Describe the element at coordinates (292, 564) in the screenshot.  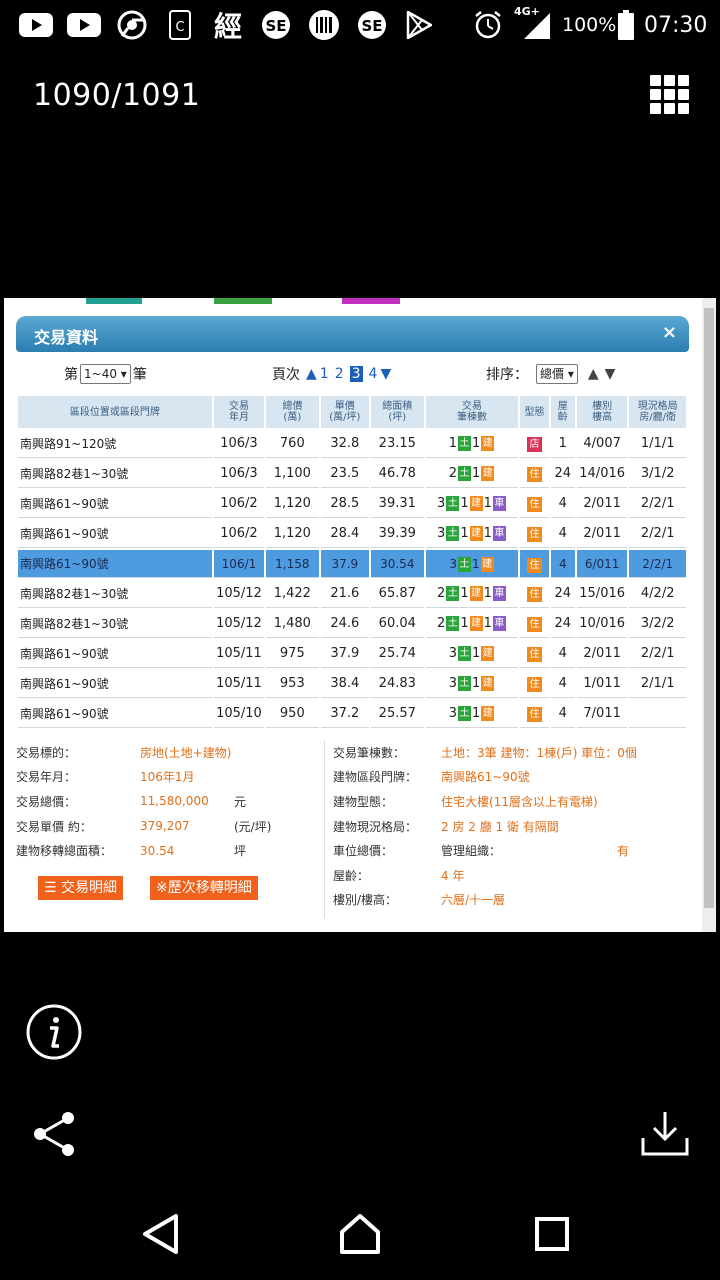
I see `cell-total: 1,158` at that location.